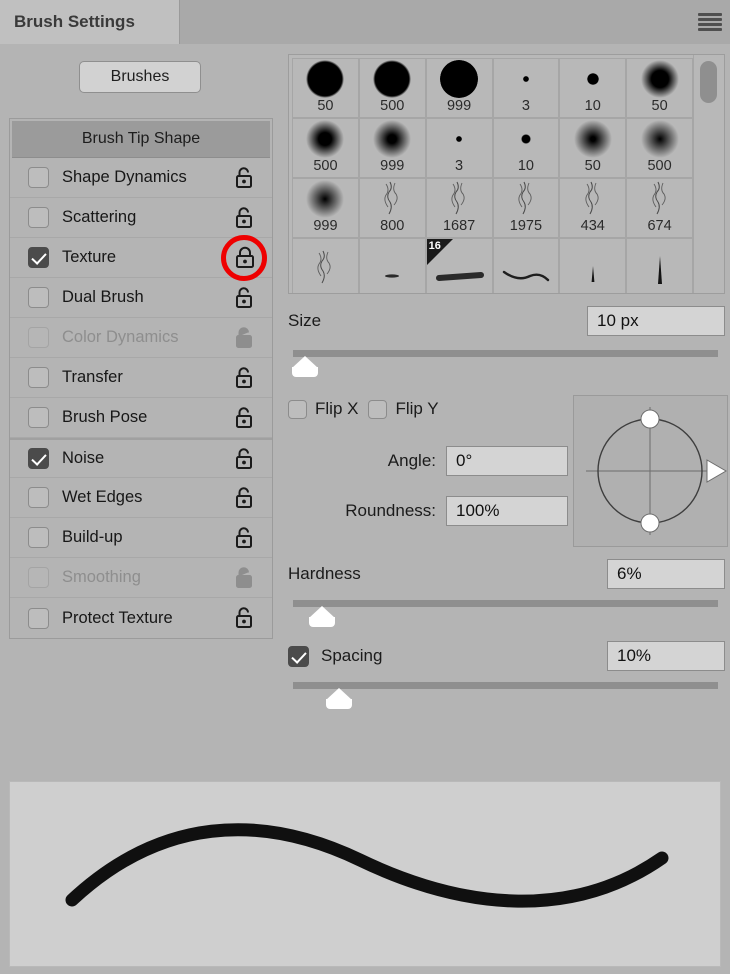 This screenshot has width=730, height=974. What do you see at coordinates (141, 218) in the screenshot?
I see `option-row-scattering: Scattering` at bounding box center [141, 218].